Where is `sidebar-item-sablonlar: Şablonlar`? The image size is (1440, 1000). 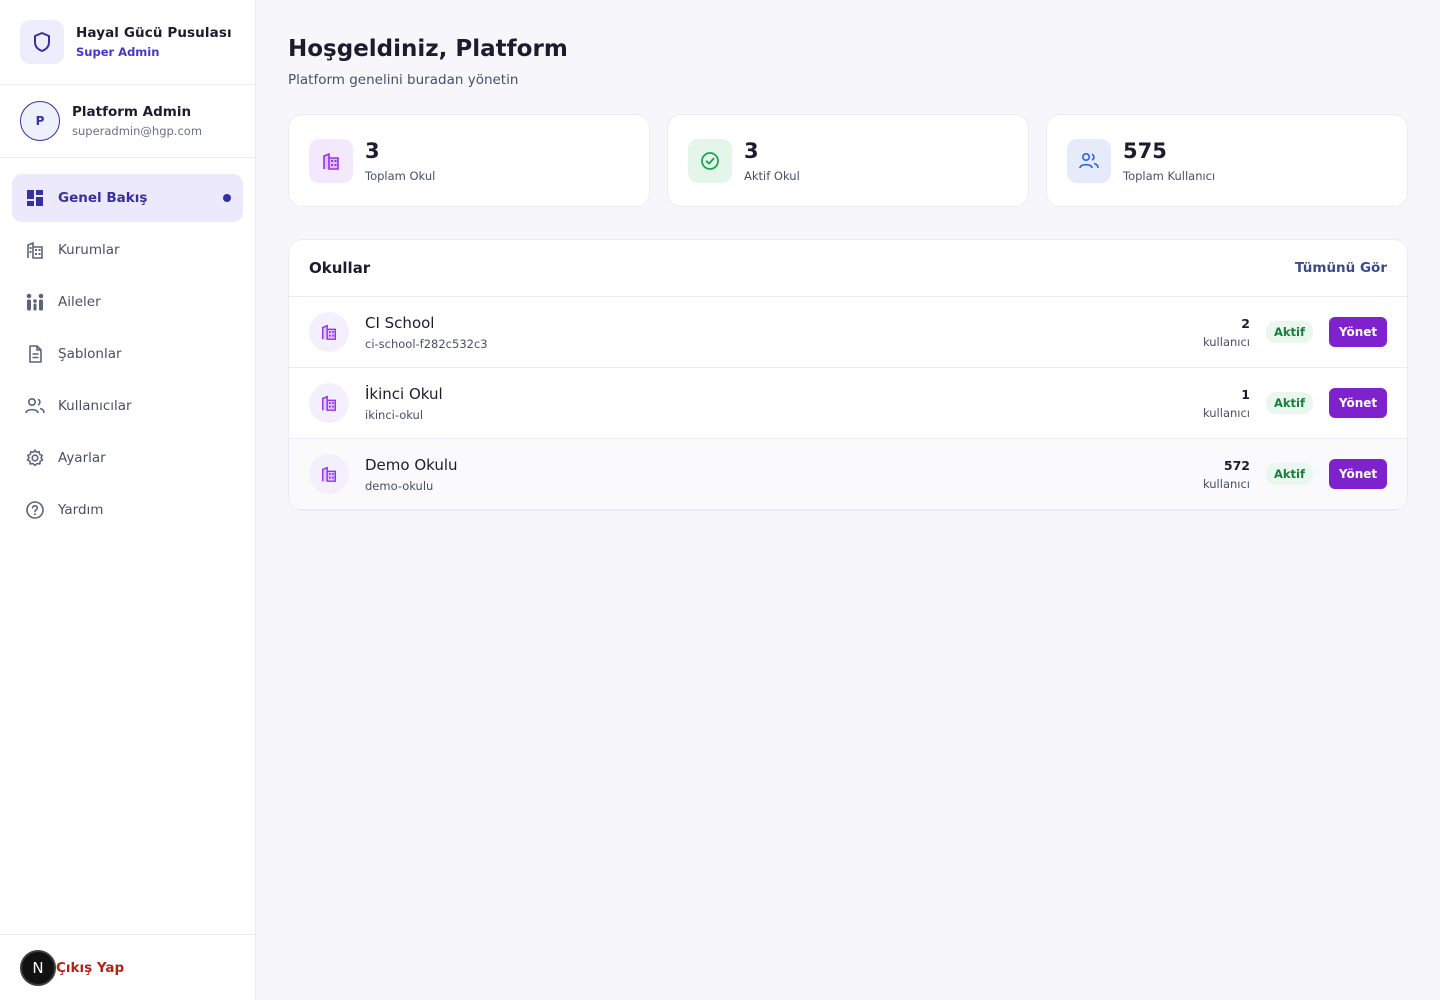 sidebar-item-sablonlar: Şablonlar is located at coordinates (127, 354).